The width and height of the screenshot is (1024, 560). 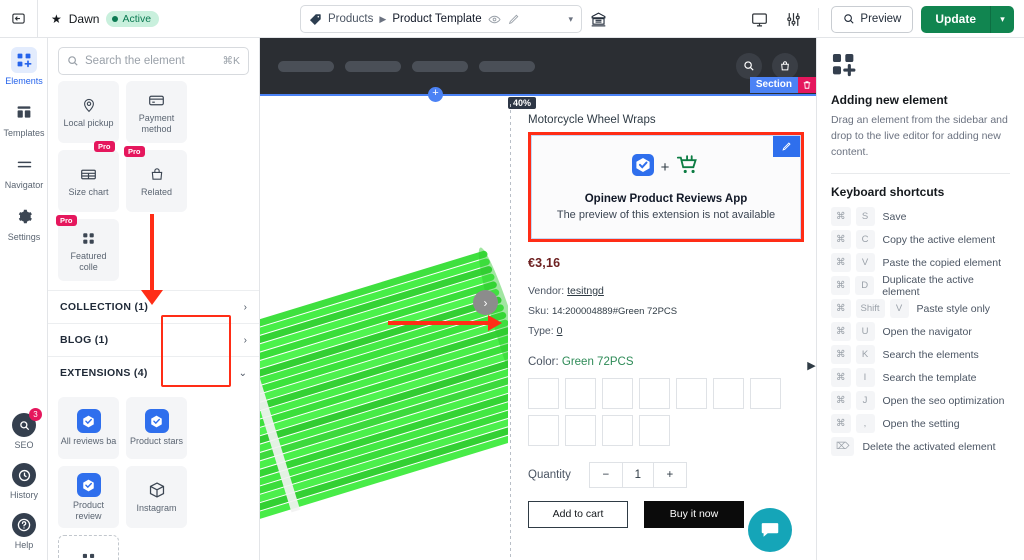 What do you see at coordinates (350, 19) in the screenshot?
I see `breadcrumb-parent: Products` at bounding box center [350, 19].